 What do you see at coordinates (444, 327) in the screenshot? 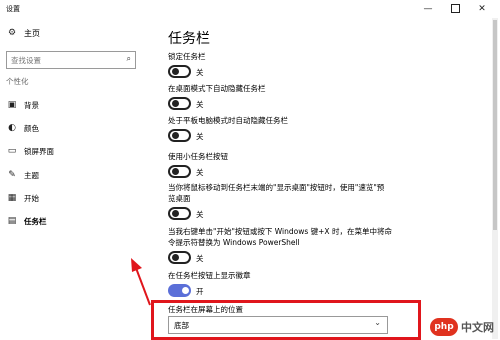
I see `watermark-badge: php` at bounding box center [444, 327].